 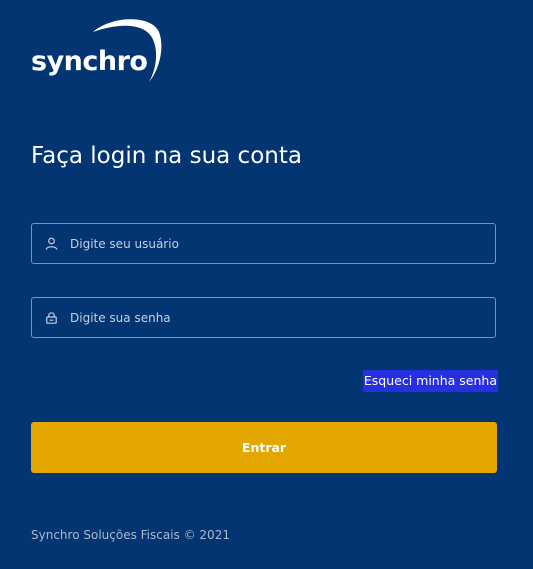 I want to click on username-field, so click(x=263, y=243).